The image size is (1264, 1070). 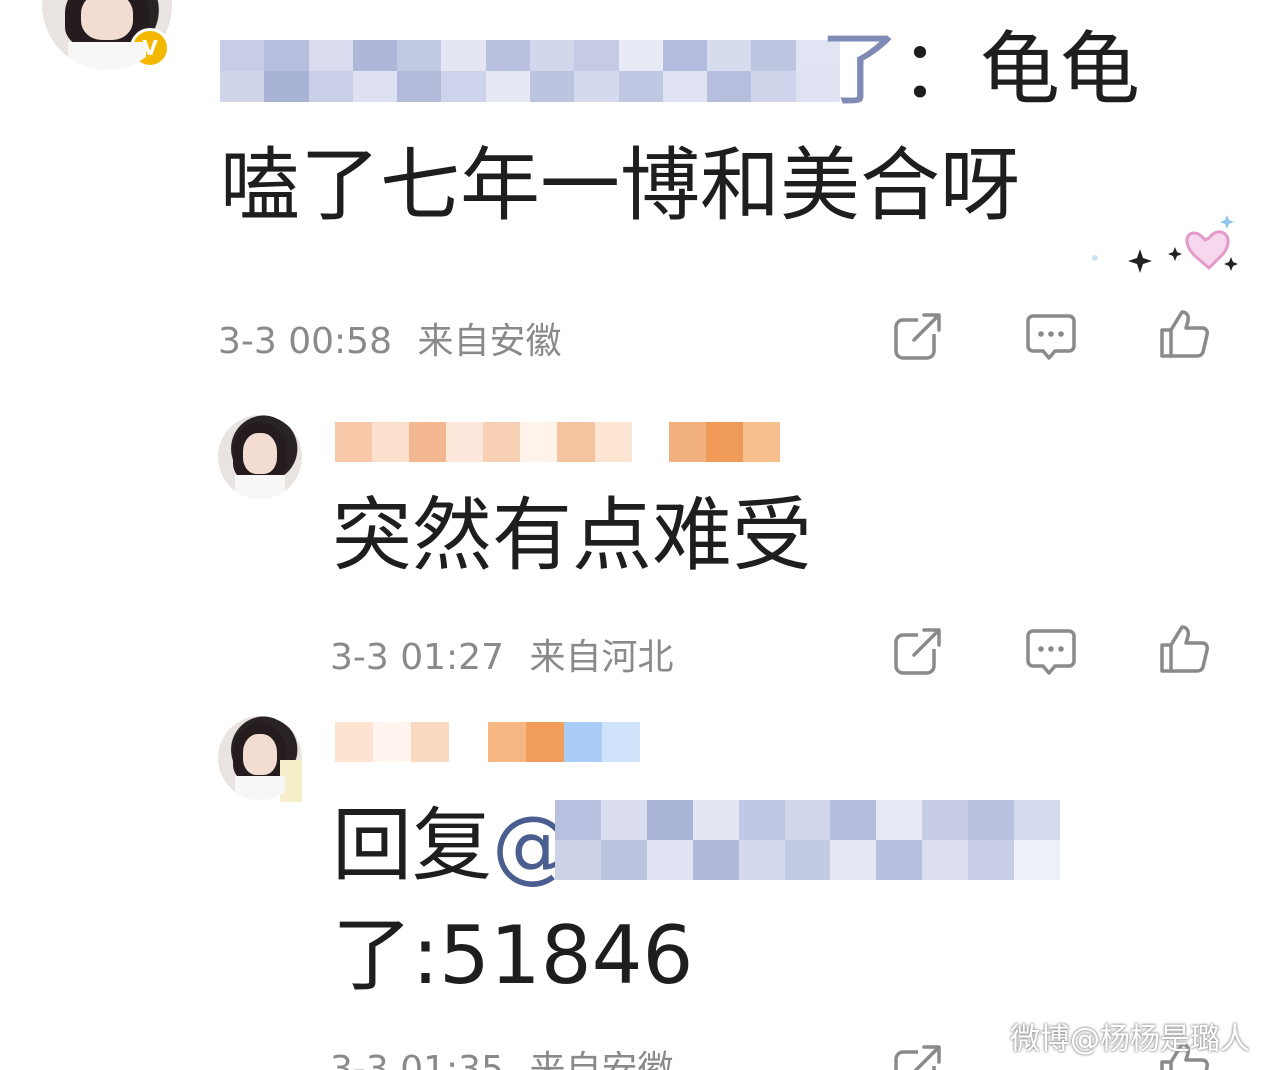 I want to click on comment-meta: 3-3 01:27 来自河北, so click(x=501, y=654).